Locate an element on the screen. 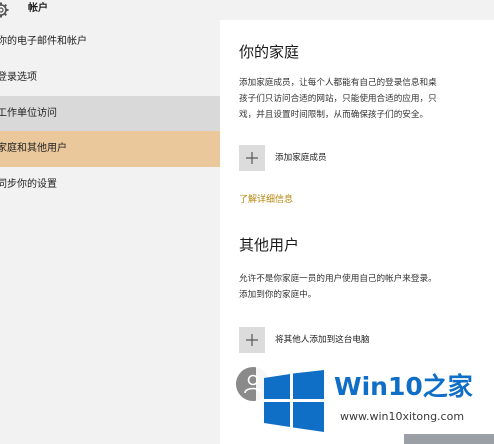 The width and height of the screenshot is (494, 444). add-family-member-button: 添加家庭成员 is located at coordinates (364, 158).